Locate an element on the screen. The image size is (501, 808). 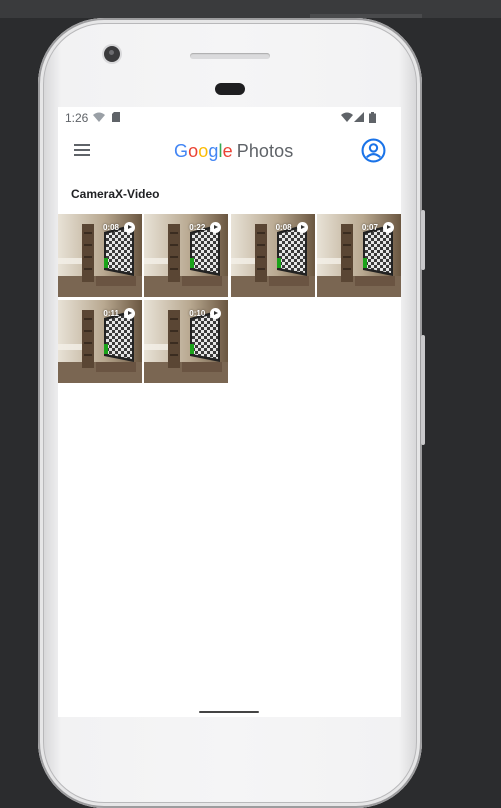
volume-button is located at coordinates (423, 390).